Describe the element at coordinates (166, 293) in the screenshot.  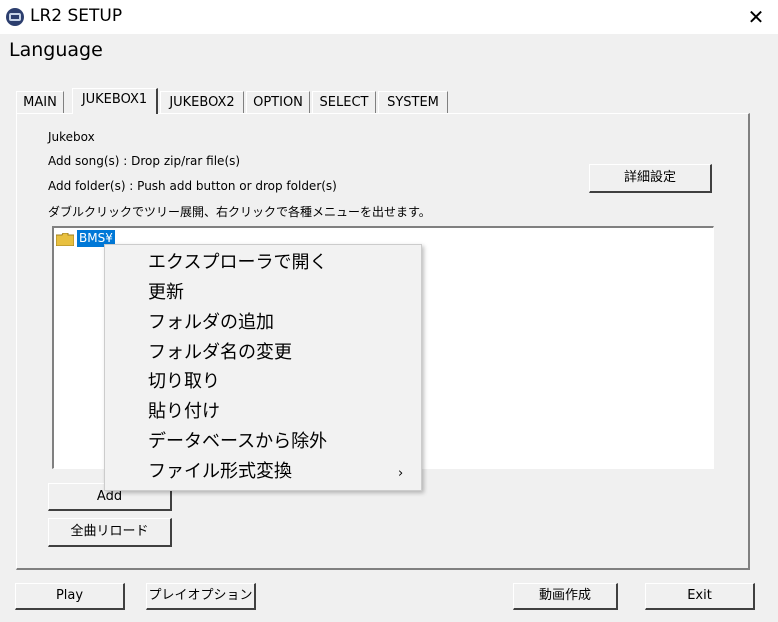
I see `menu-item-refresh: 更新` at that location.